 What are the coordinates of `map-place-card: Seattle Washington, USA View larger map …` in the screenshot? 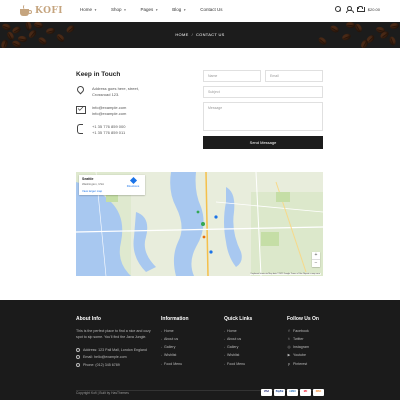 It's located at (112, 185).